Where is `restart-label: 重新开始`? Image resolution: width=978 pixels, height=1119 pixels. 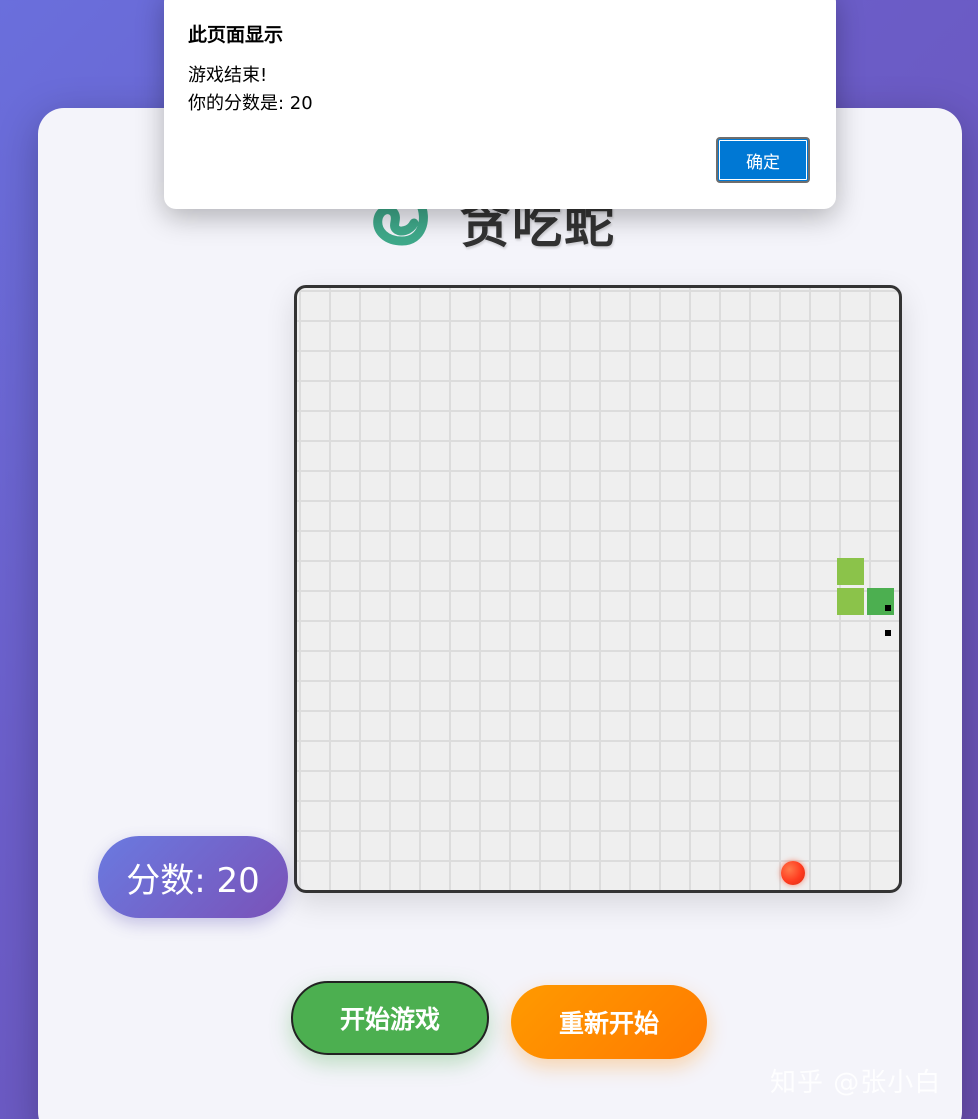 restart-label: 重新开始 is located at coordinates (608, 1023).